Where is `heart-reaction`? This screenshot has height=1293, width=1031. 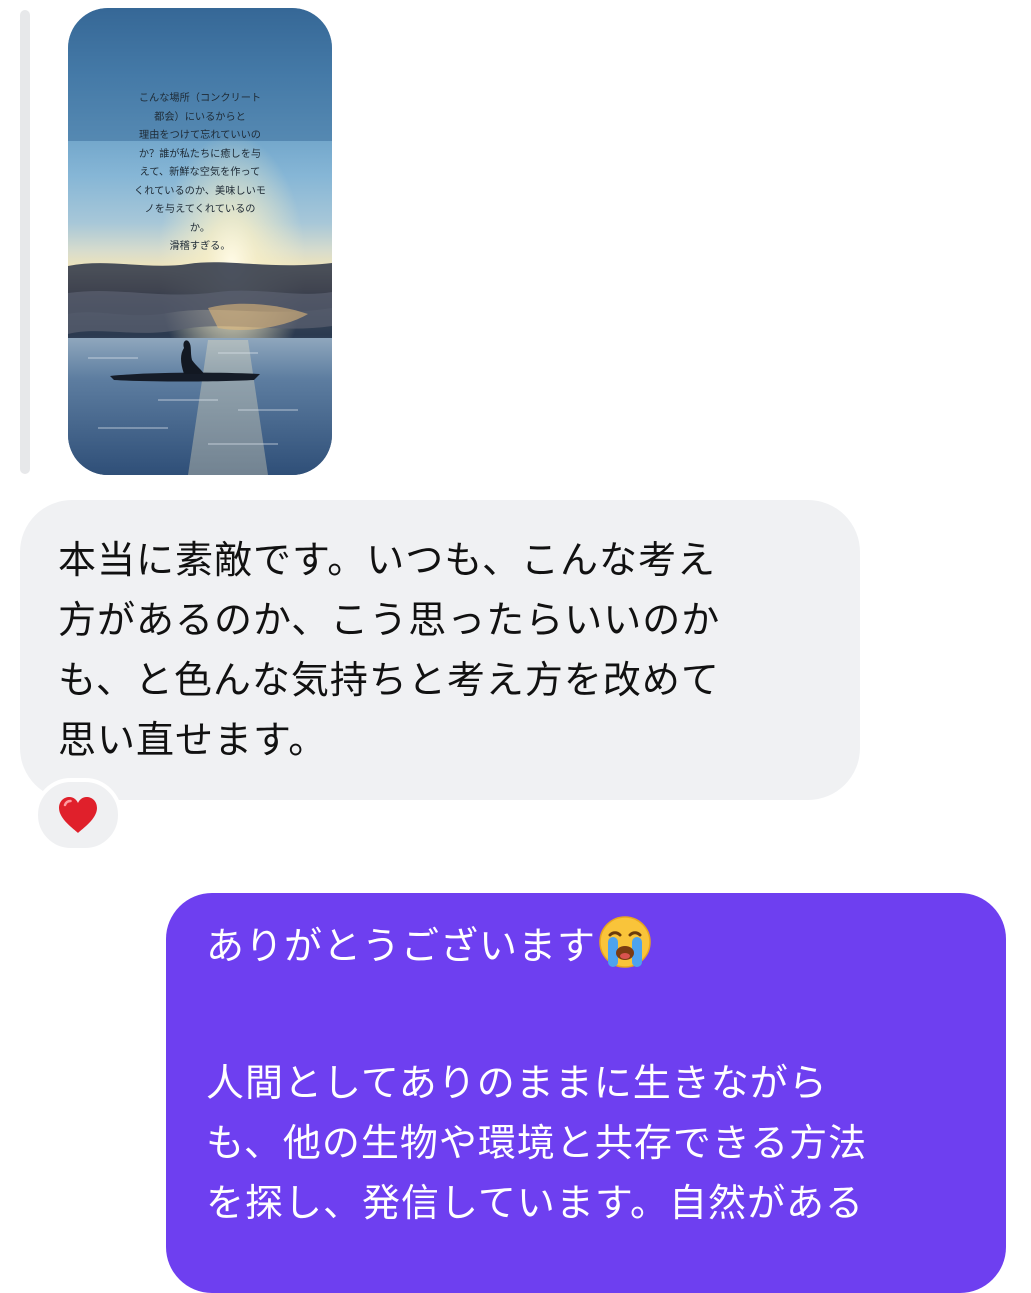 heart-reaction is located at coordinates (78, 815).